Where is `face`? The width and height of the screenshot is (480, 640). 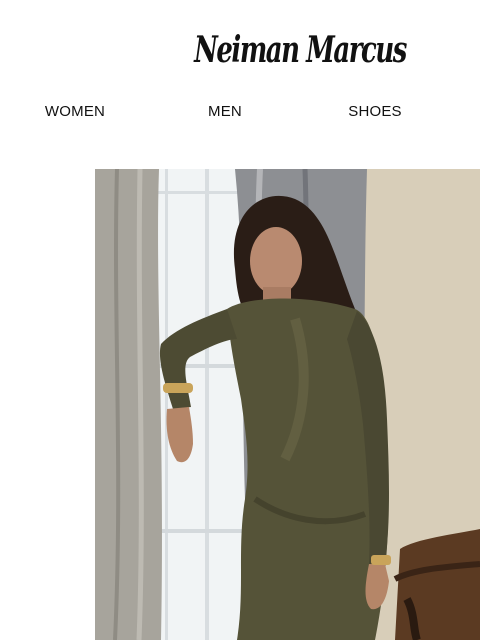 face is located at coordinates (276, 261).